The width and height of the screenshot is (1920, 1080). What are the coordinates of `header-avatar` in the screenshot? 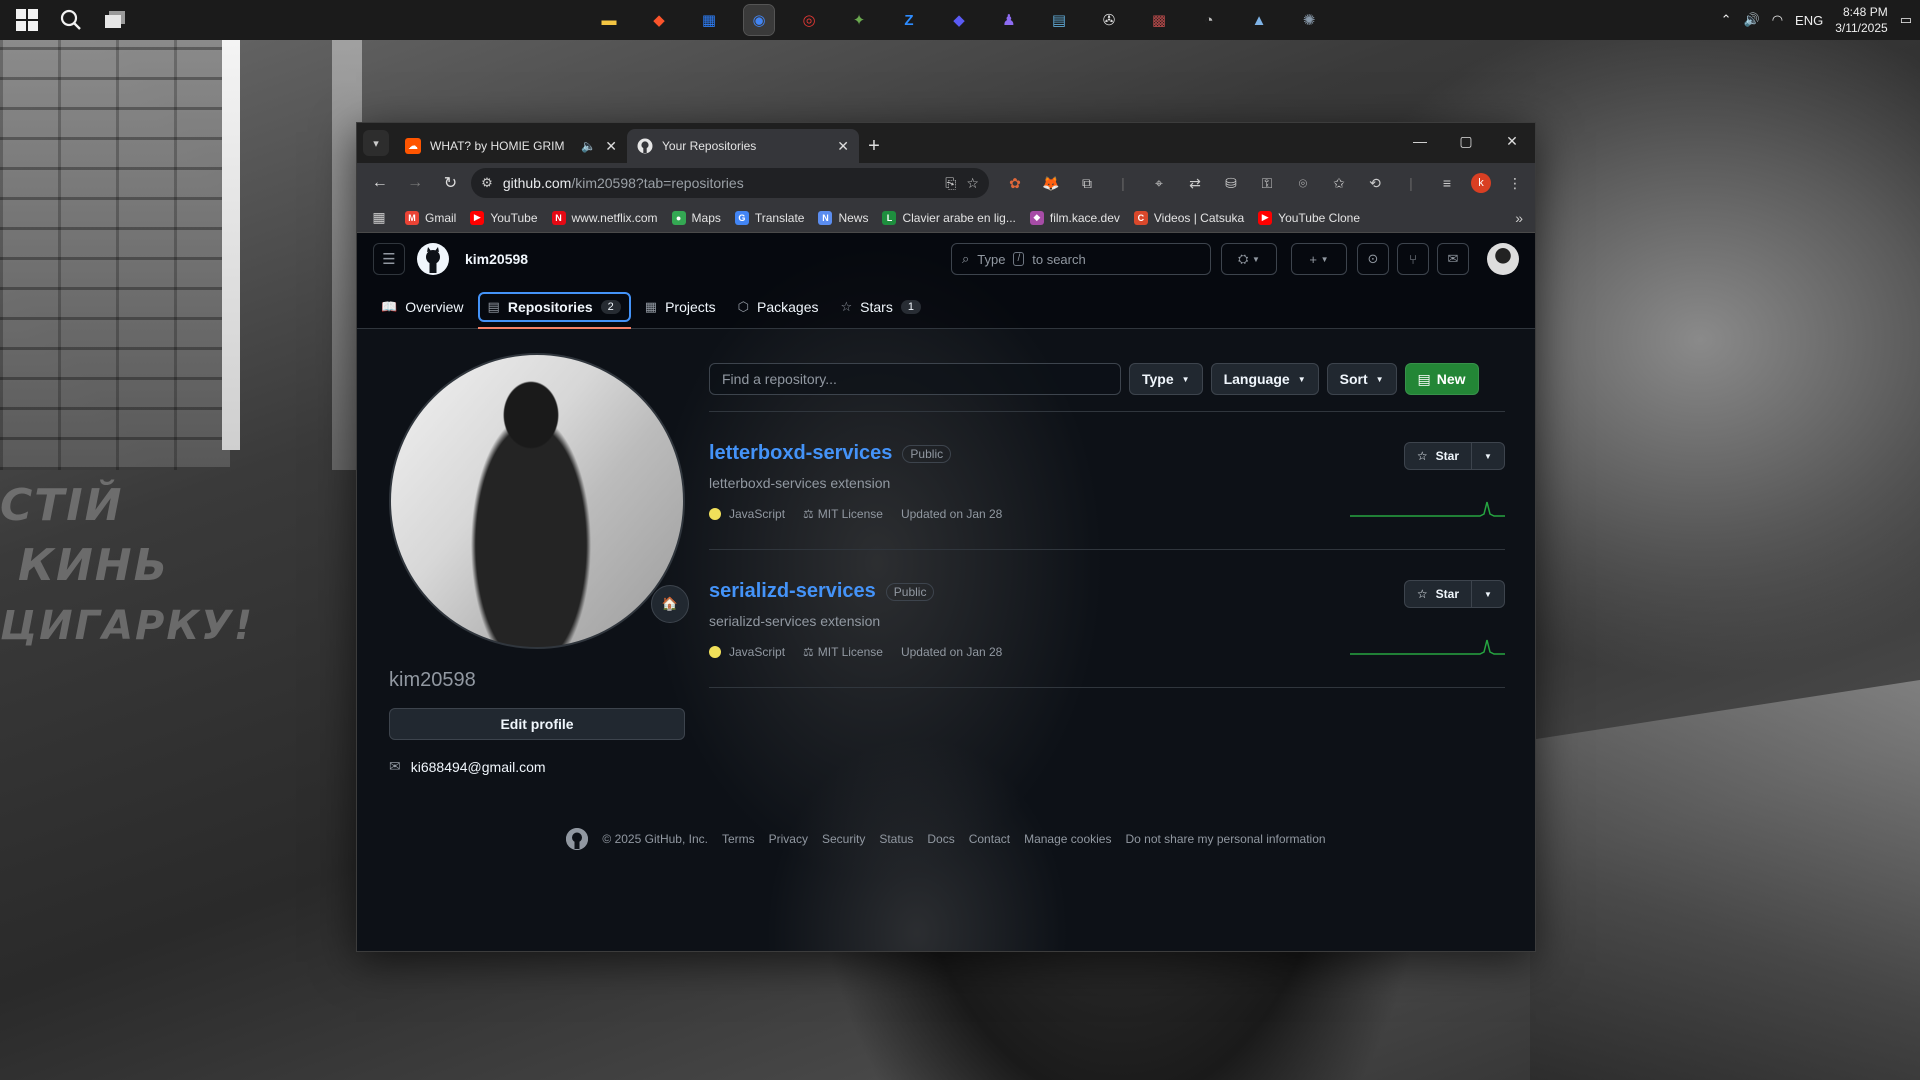 It's located at (1503, 259).